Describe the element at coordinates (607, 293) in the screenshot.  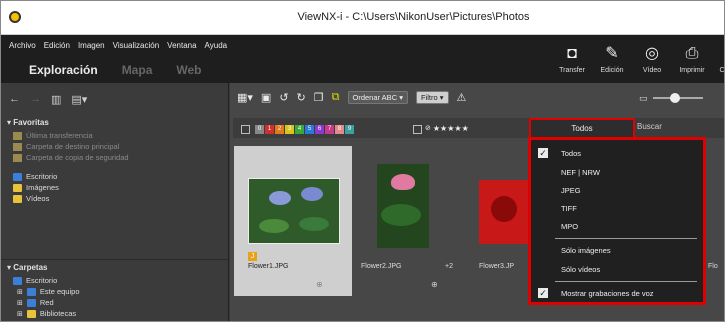
I see `menu-item-mostrar-grabaciones: Mostrar grabaciones de voz` at that location.